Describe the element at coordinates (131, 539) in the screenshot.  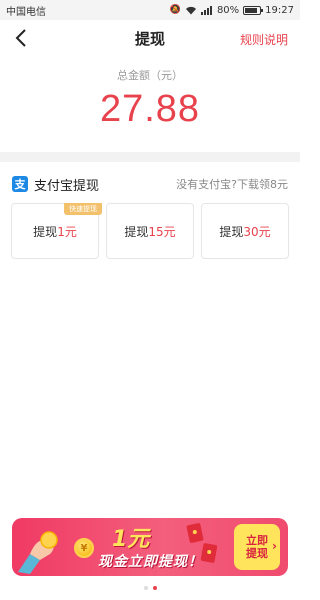
I see `banner-amount: 1元` at that location.